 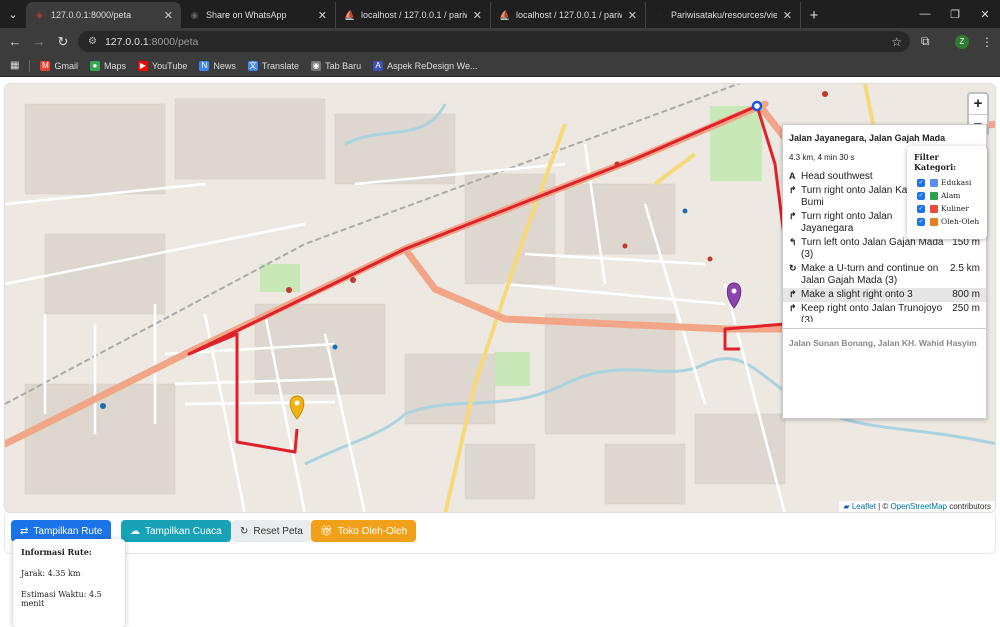 I want to click on filter-item: ✓ Kuliner, so click(x=948, y=208).